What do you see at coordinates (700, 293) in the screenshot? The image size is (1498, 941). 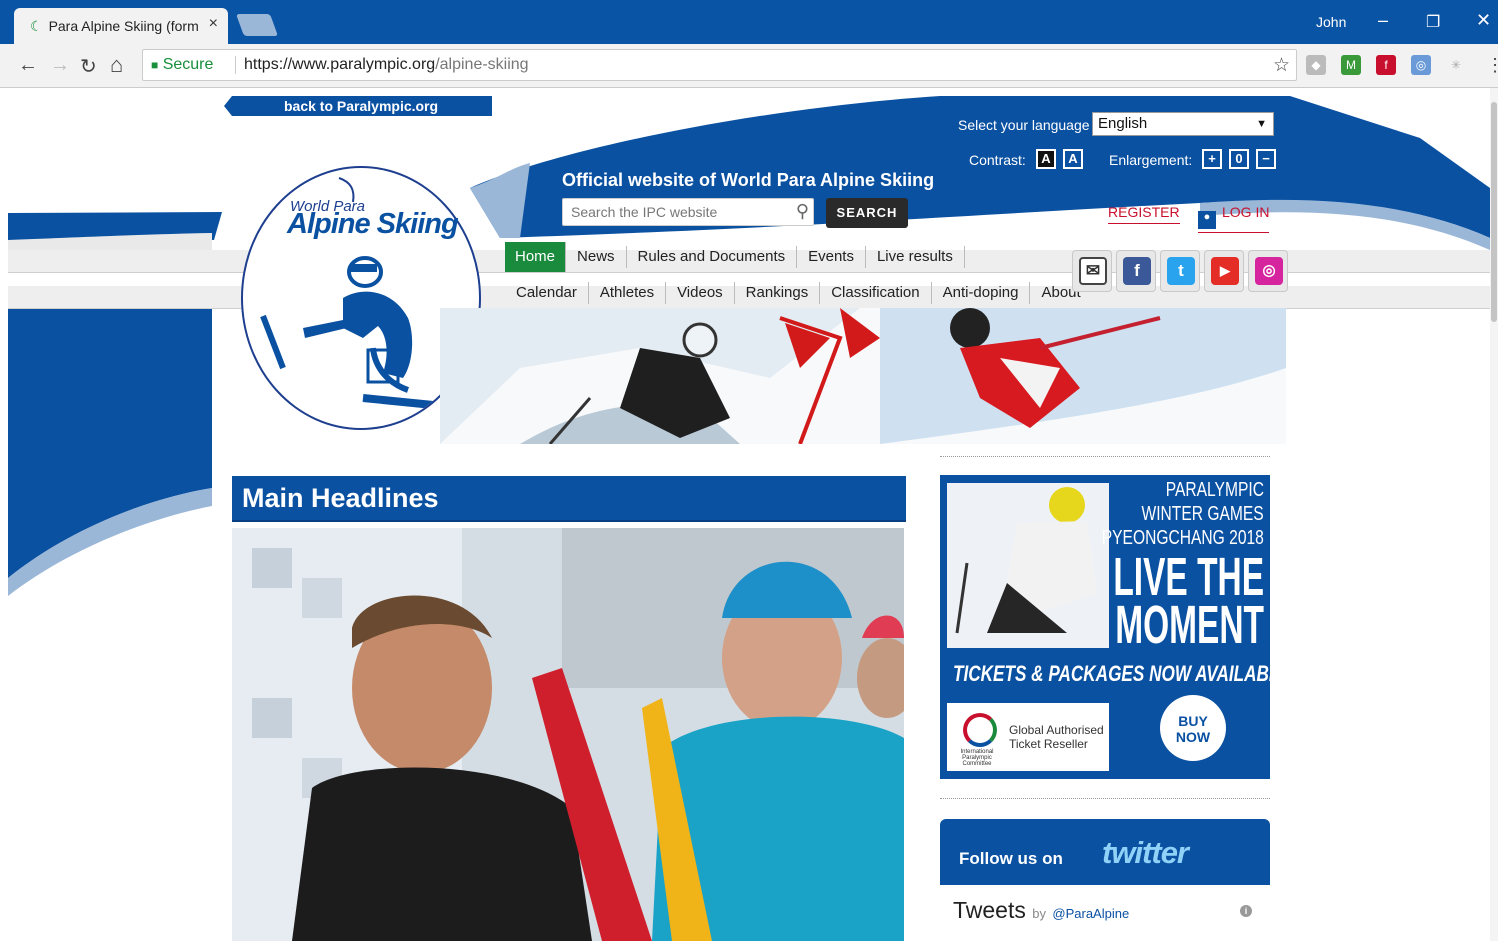 I see `nav-videos: Videos` at bounding box center [700, 293].